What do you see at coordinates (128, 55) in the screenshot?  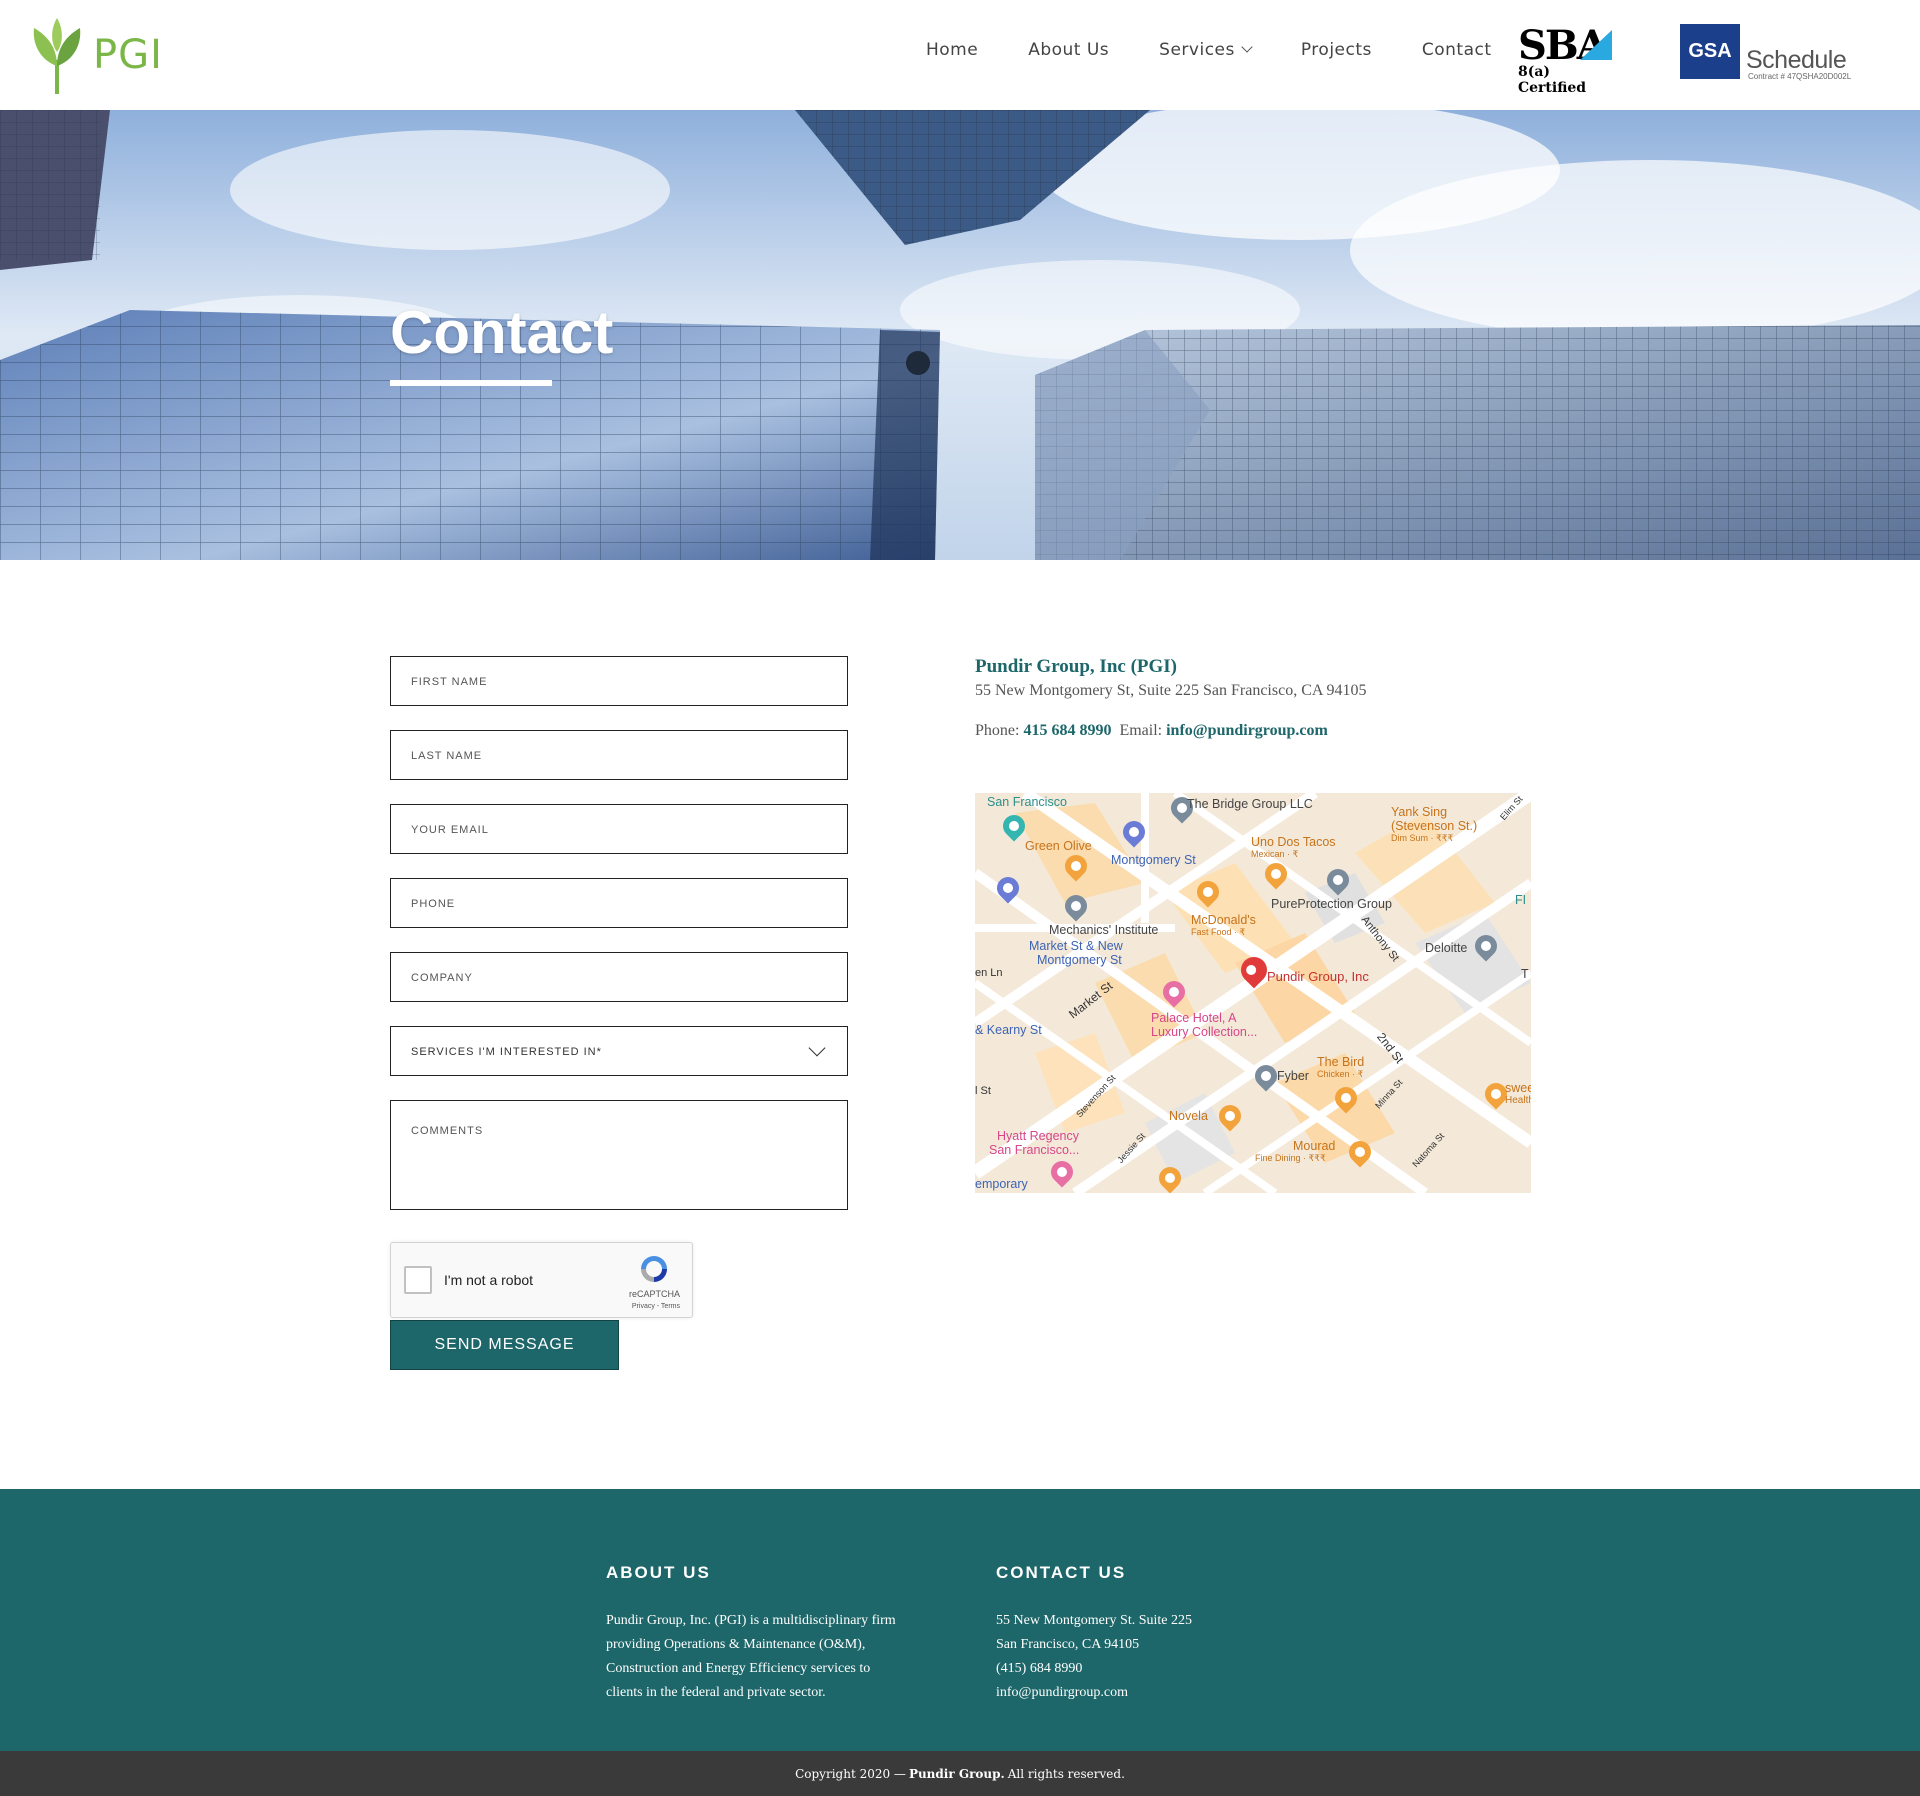 I see `logo-text: PGI` at bounding box center [128, 55].